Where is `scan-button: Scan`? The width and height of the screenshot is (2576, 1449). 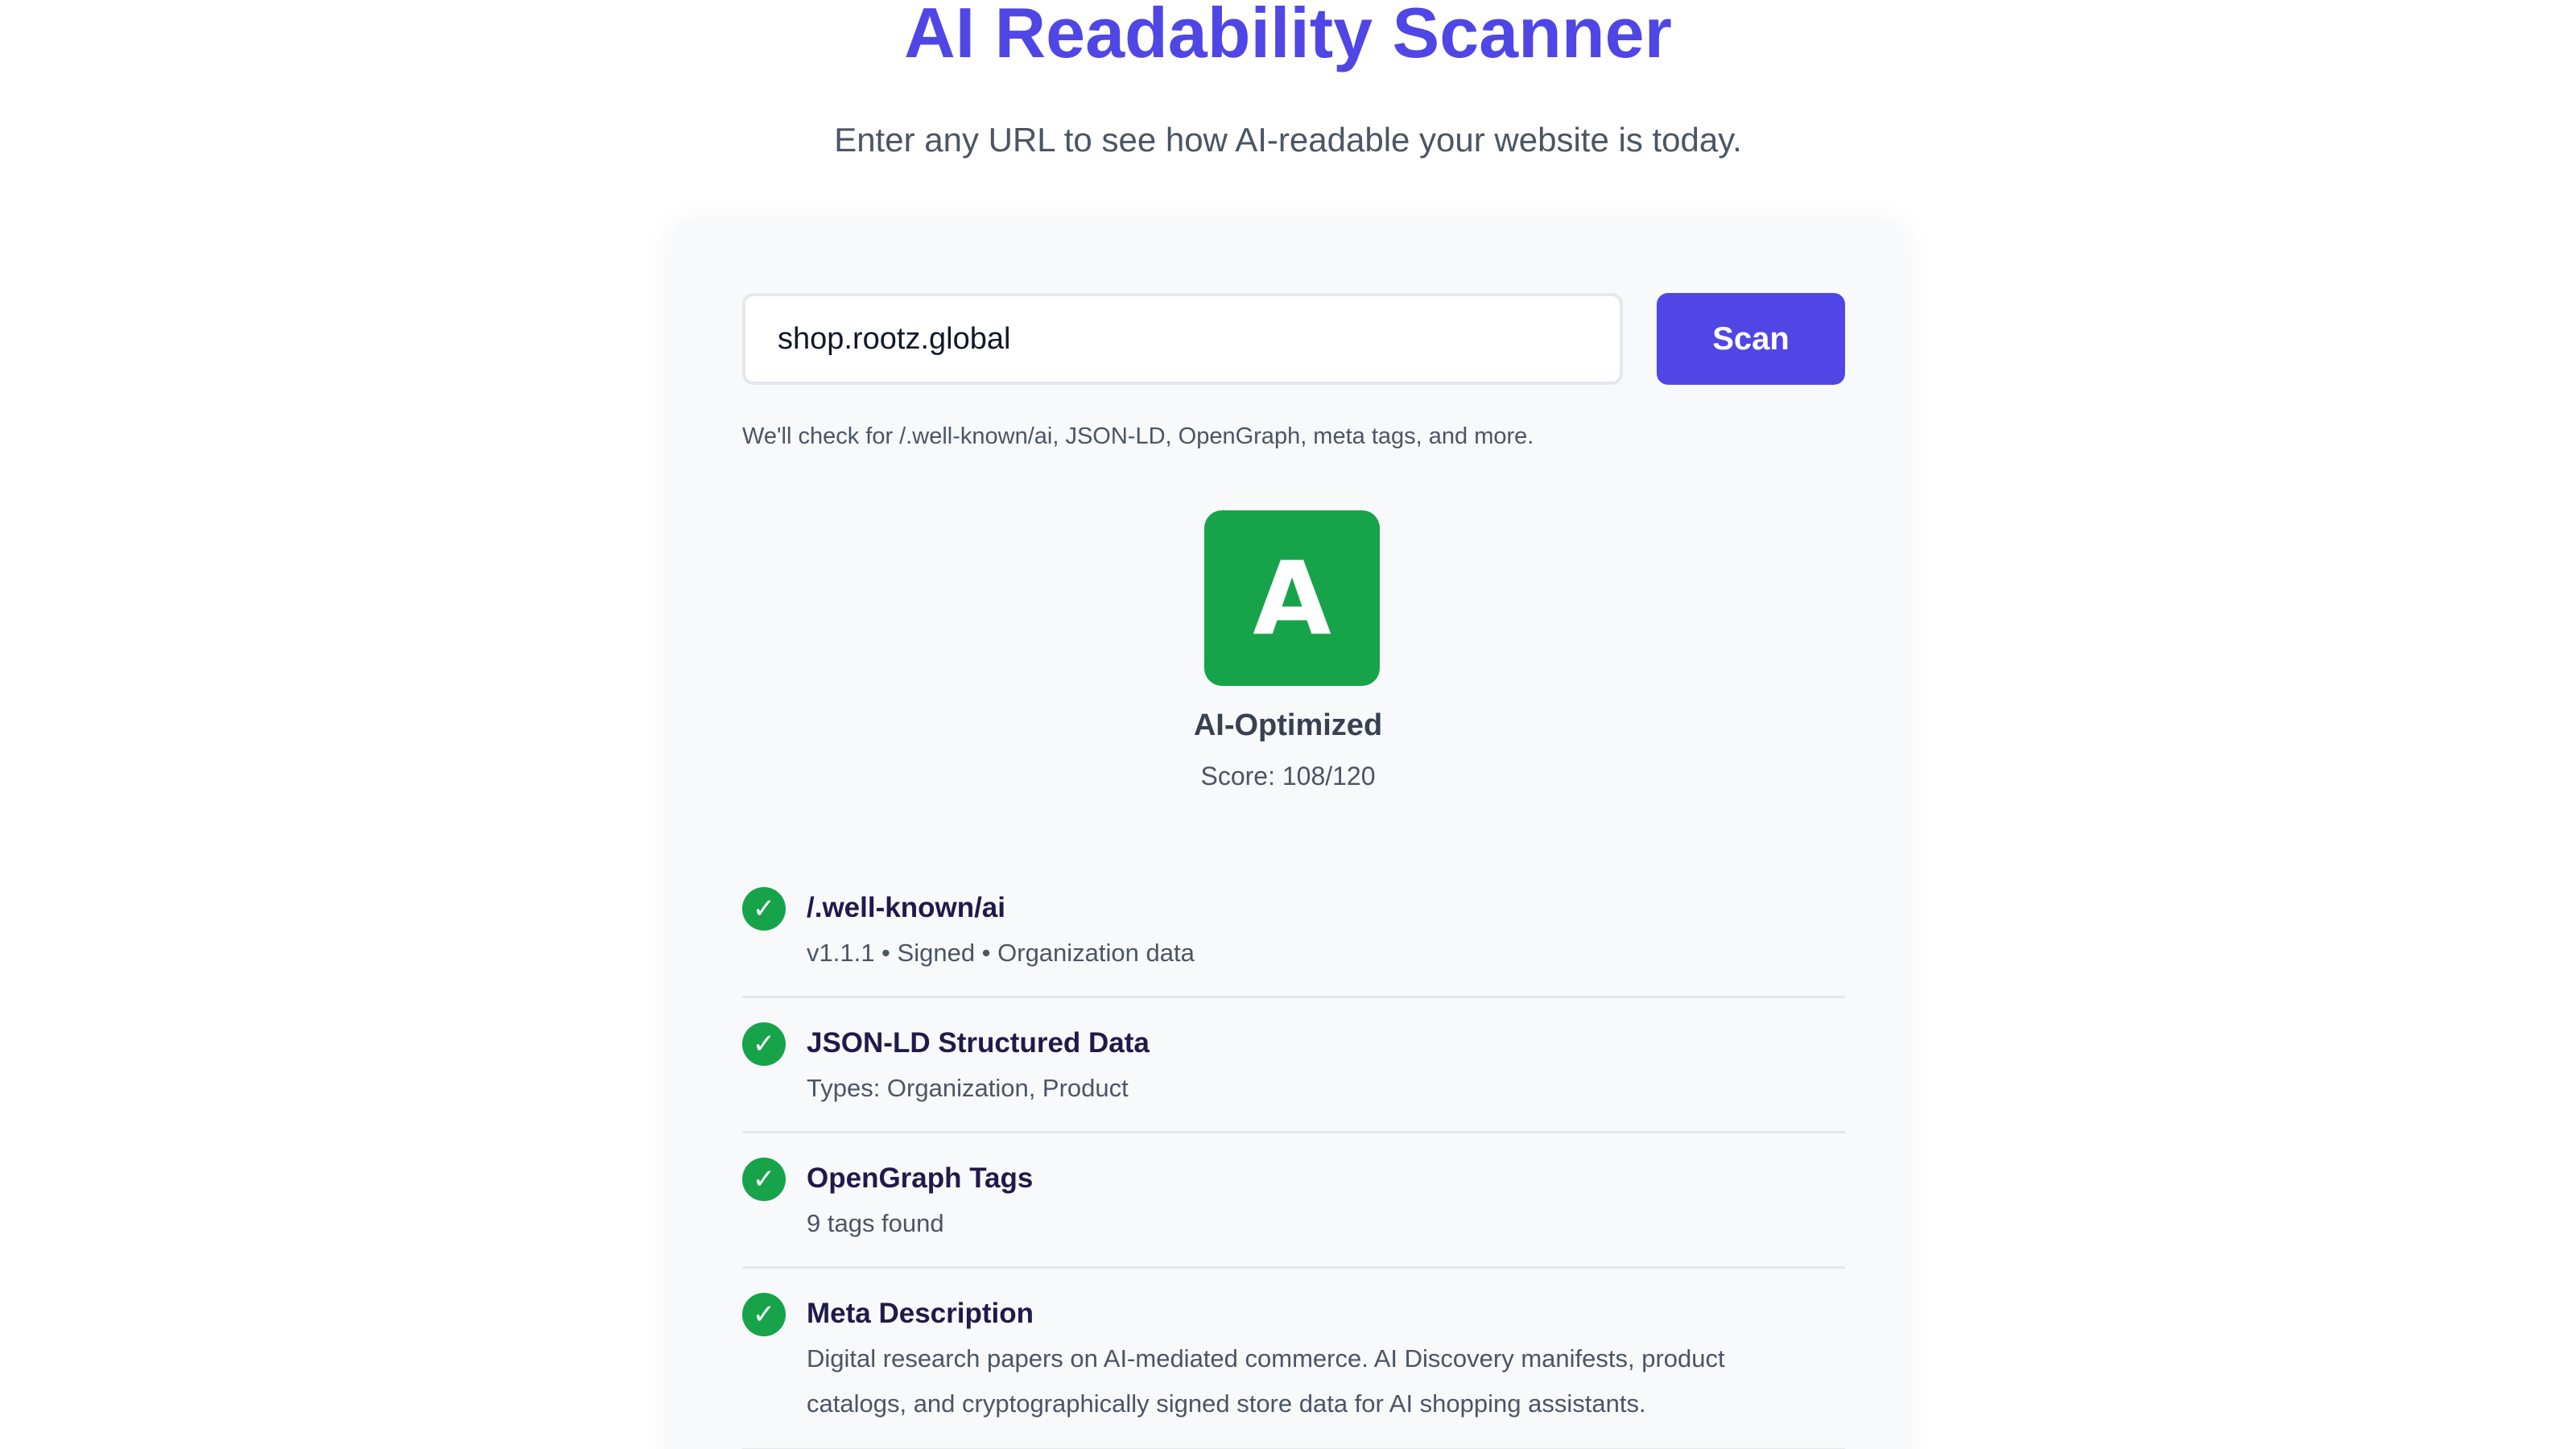 scan-button: Scan is located at coordinates (1751, 339).